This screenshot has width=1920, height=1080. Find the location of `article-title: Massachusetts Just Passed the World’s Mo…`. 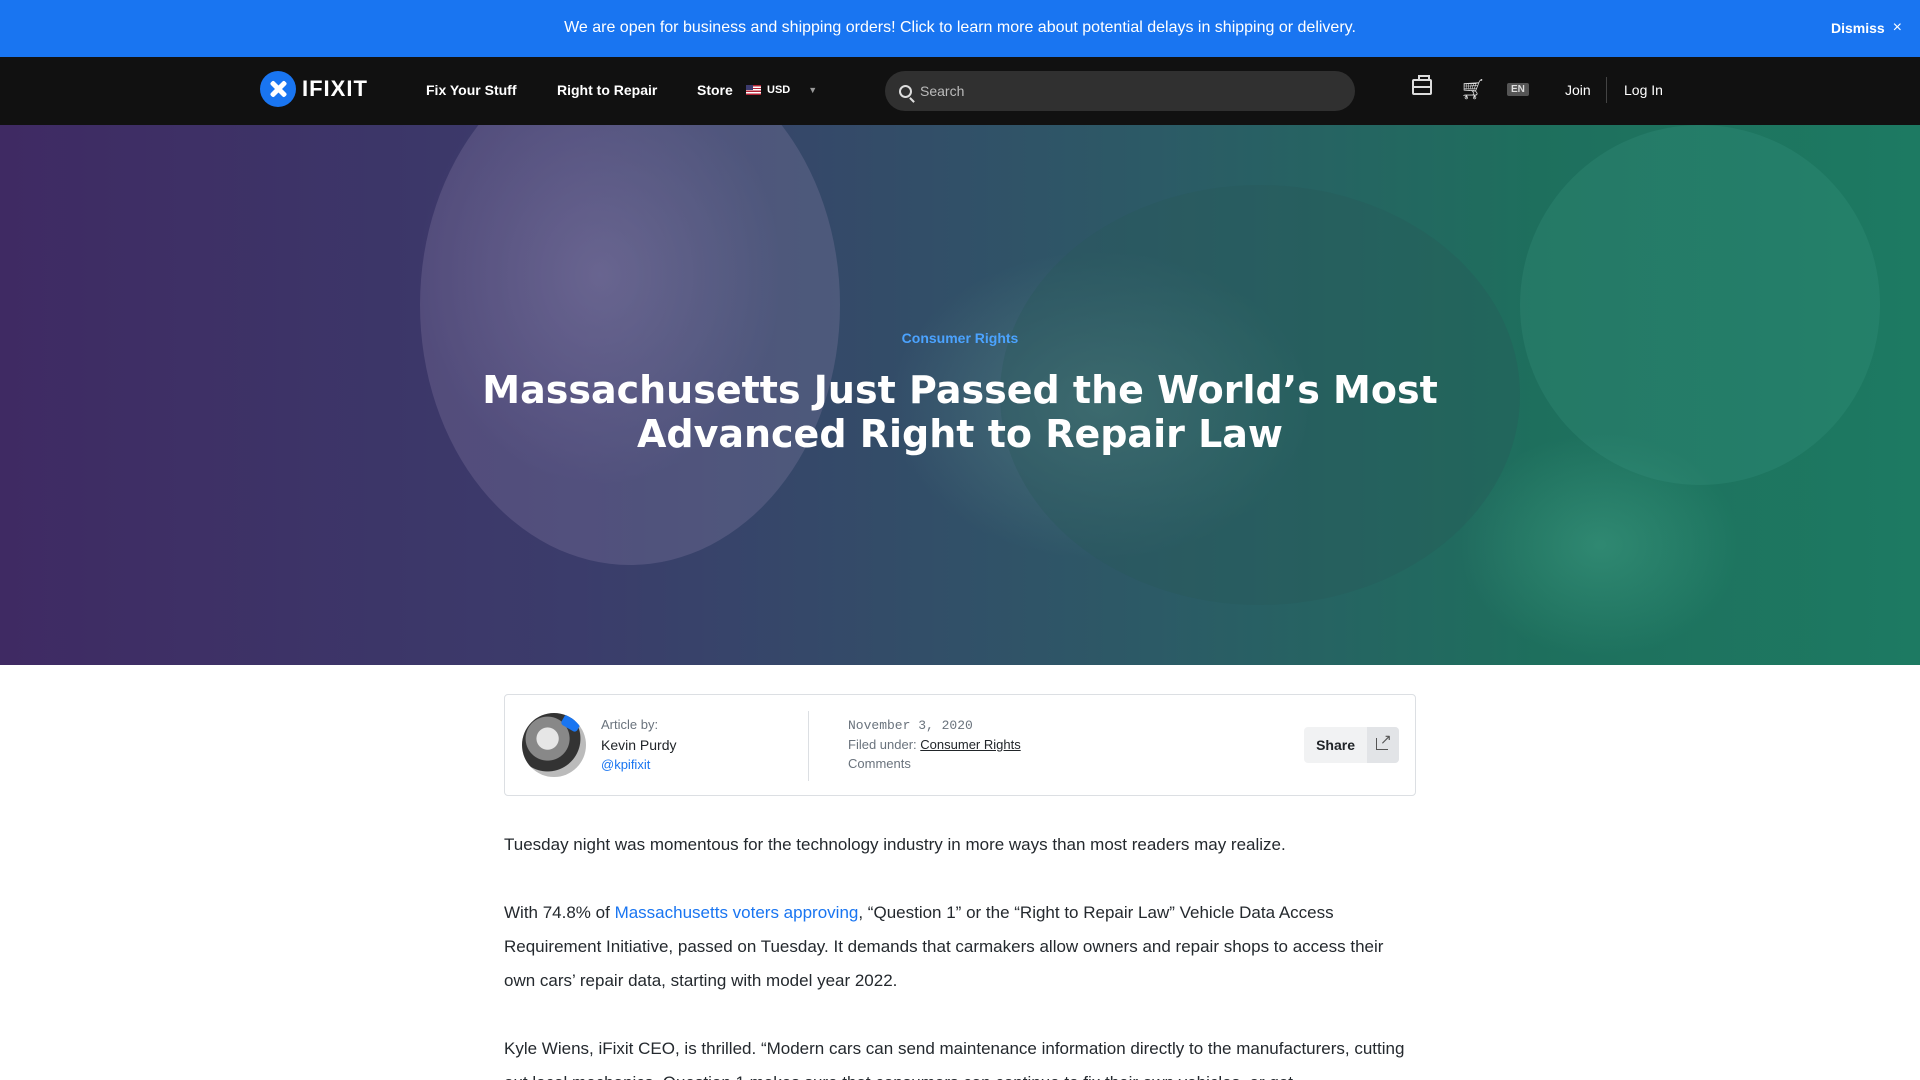

article-title: Massachusetts Just Passed the World’s Mo… is located at coordinates (960, 412).